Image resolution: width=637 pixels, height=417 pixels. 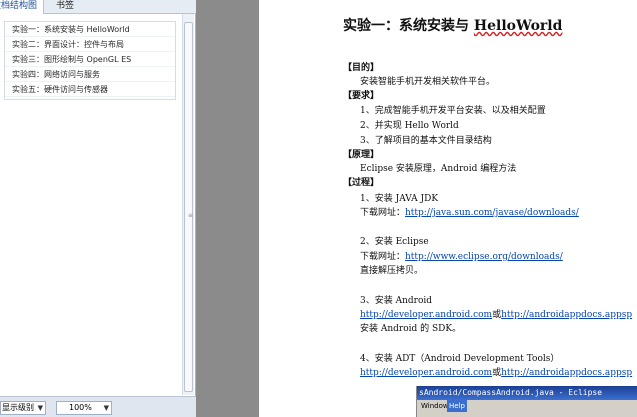 I want to click on step4-link-developer: http://developer.android.com, so click(x=426, y=373).